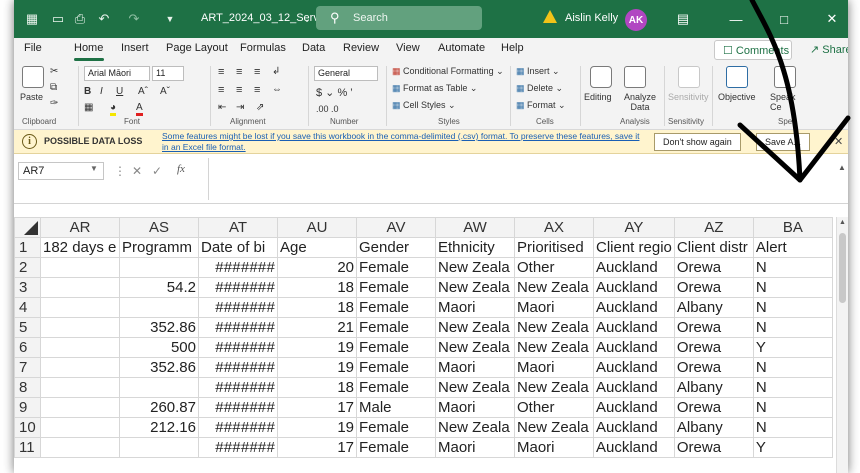 The height and width of the screenshot is (473, 860). Describe the element at coordinates (159, 407) in the screenshot. I see `cell: 260.87` at that location.